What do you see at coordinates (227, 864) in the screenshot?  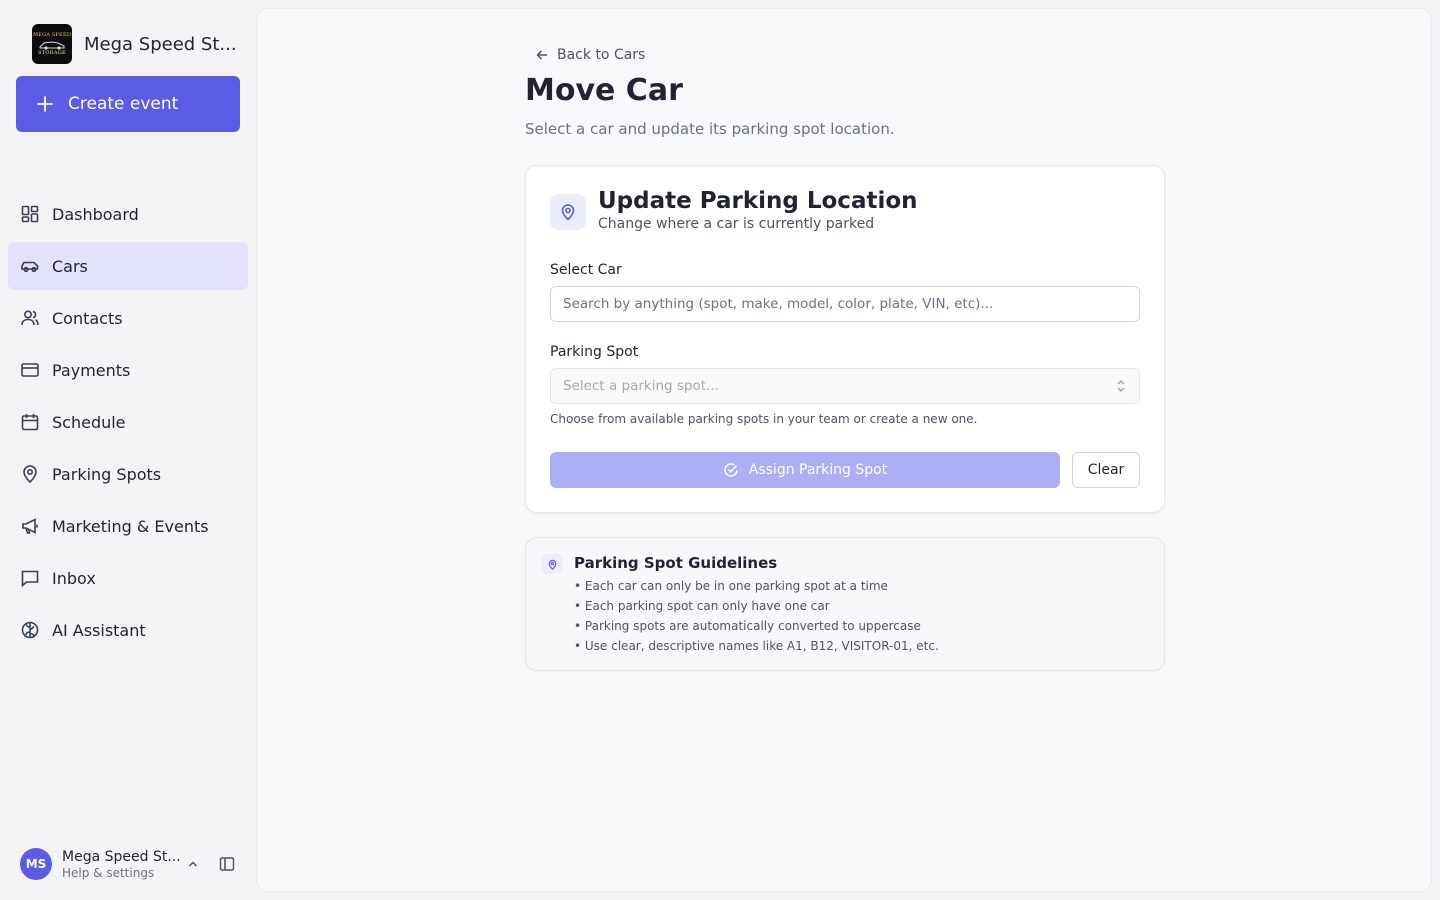 I see `sidebar-toggle-icon` at bounding box center [227, 864].